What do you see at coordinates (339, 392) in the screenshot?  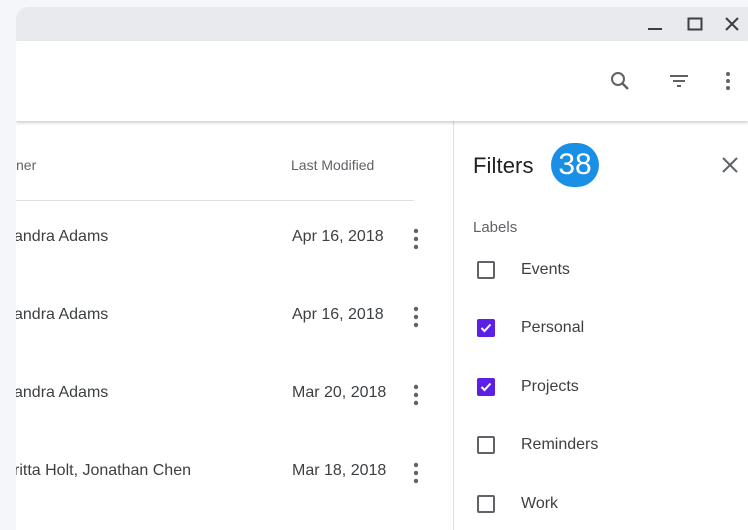 I see `date-cell: Mar 20, 2018` at bounding box center [339, 392].